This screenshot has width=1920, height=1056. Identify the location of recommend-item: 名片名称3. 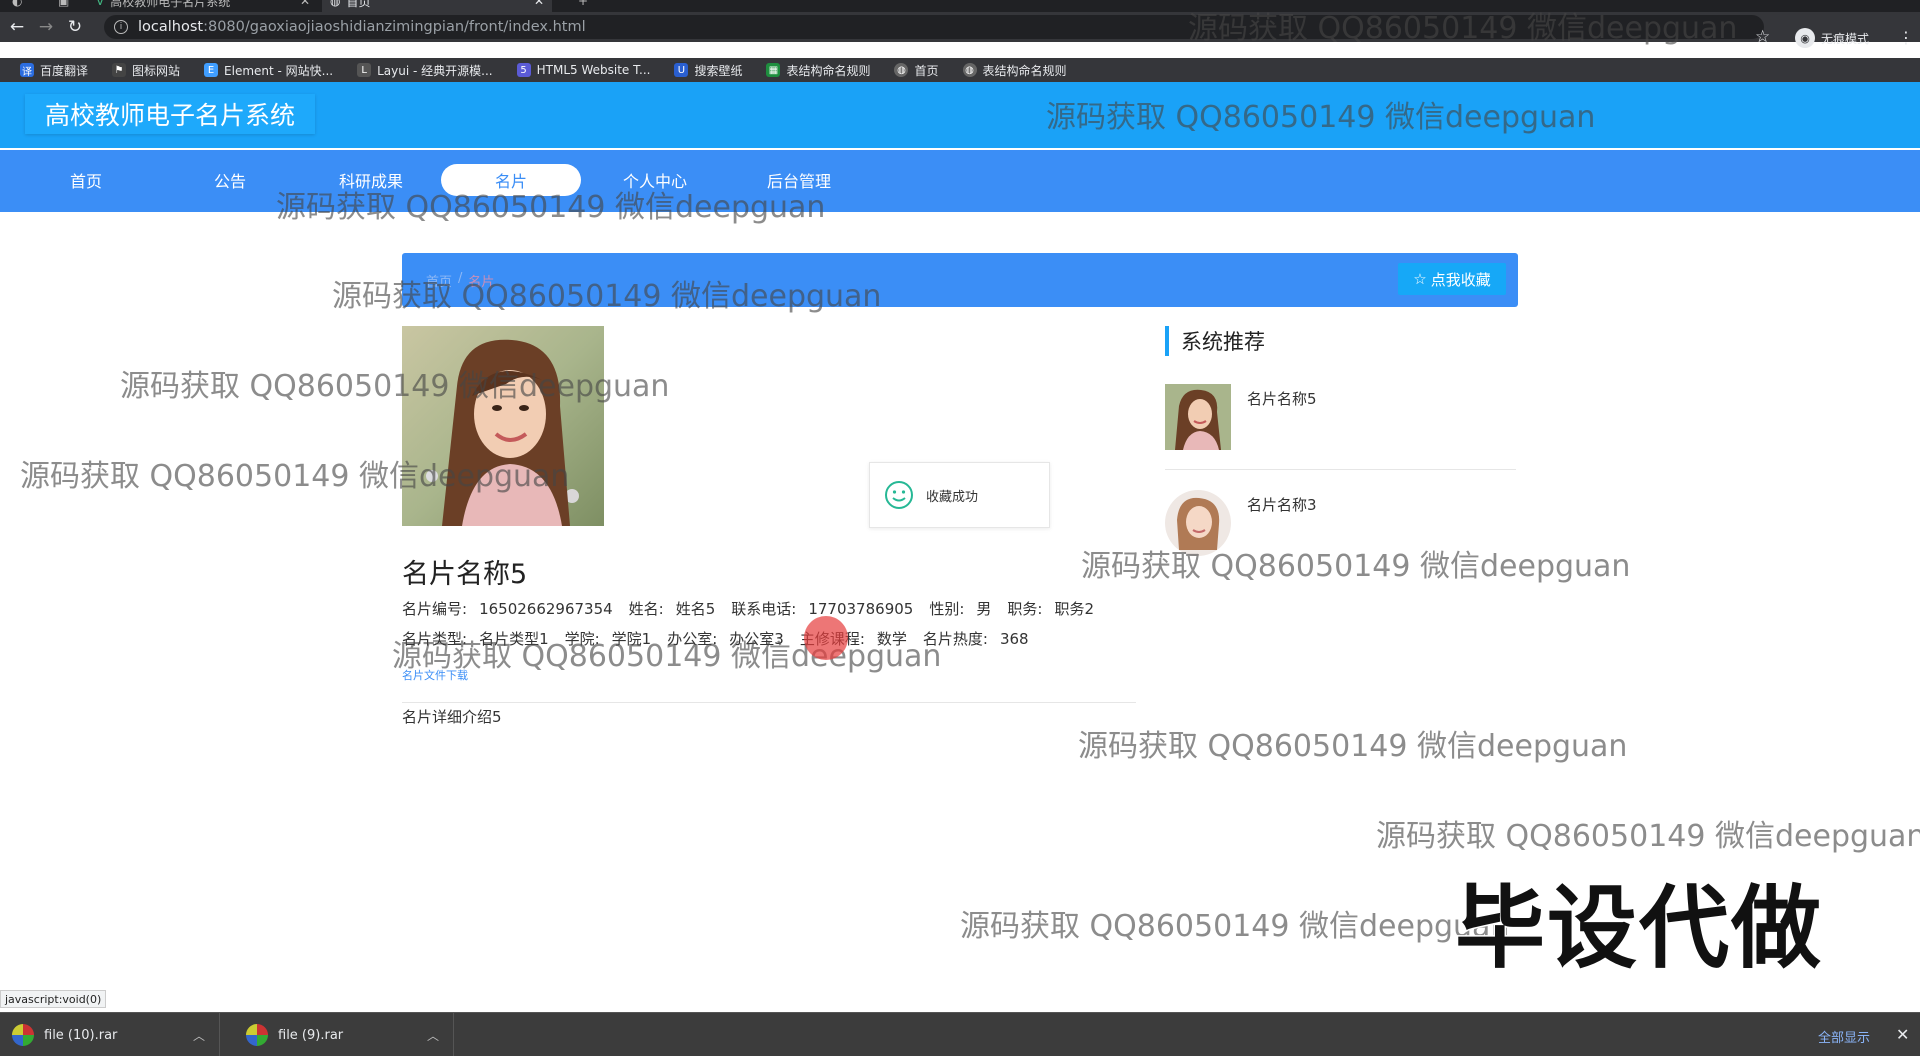
(1340, 523).